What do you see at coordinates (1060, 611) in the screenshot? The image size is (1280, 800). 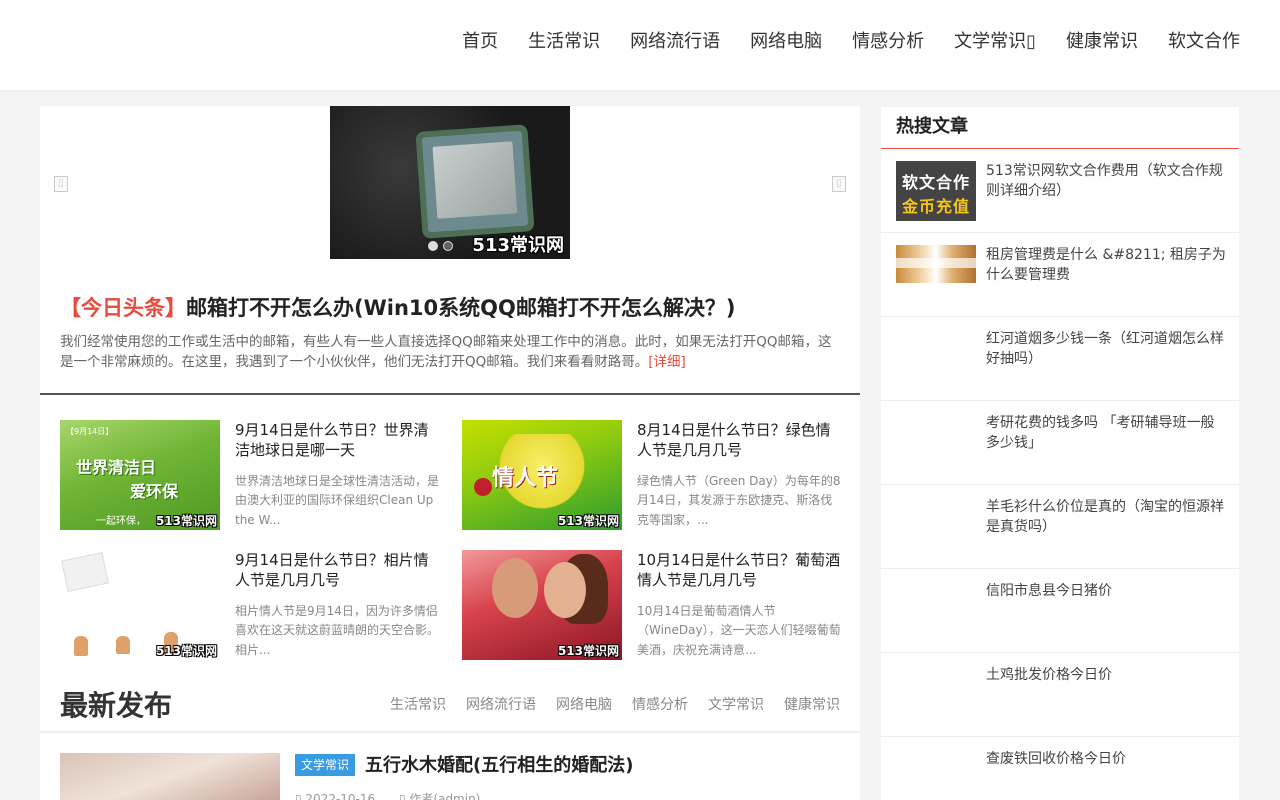 I see `hot-article-item: 信阳市息县今日猪价` at bounding box center [1060, 611].